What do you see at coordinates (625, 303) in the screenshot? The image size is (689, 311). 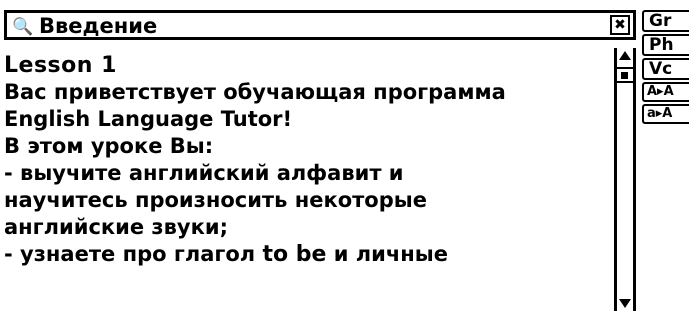 I see `scroll-down-arrow-icon` at bounding box center [625, 303].